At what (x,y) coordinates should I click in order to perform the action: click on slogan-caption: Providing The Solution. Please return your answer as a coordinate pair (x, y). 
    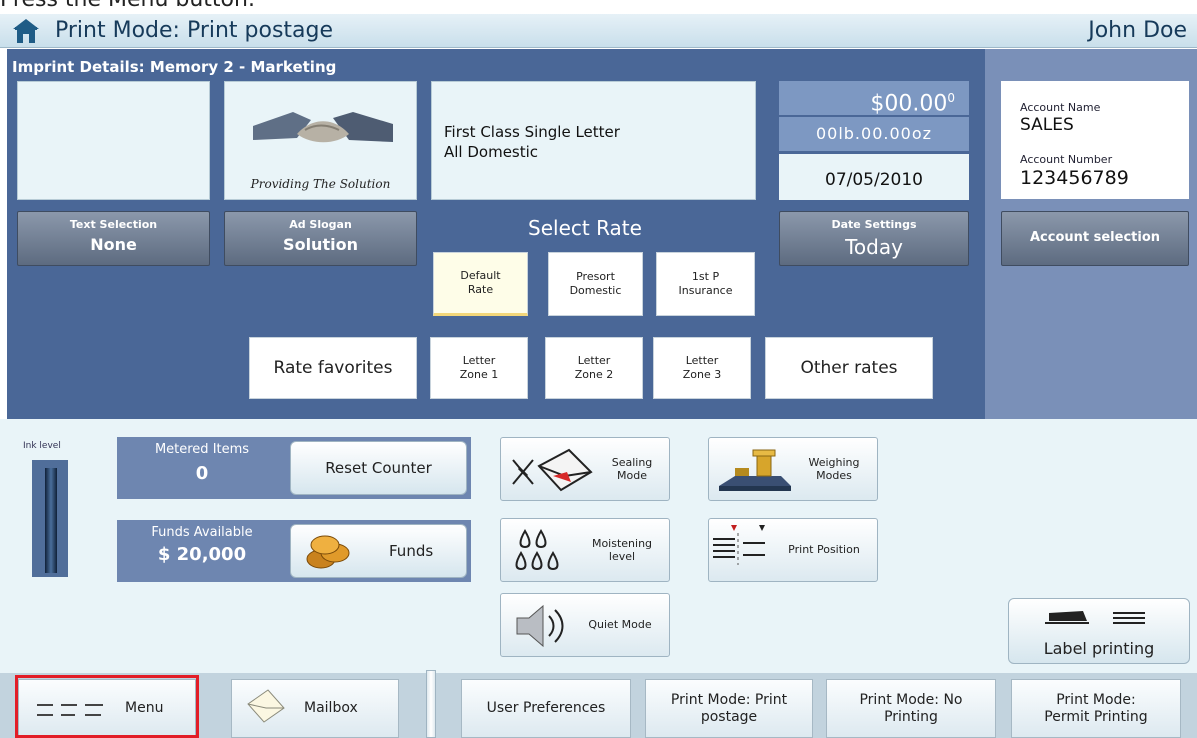
    Looking at the image, I should click on (320, 184).